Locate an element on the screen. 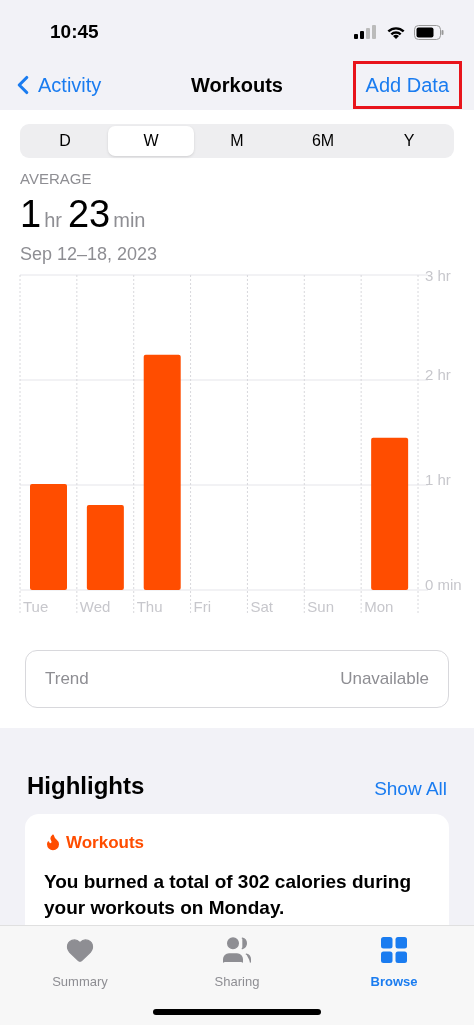  minutes-value: 23 is located at coordinates (89, 213).